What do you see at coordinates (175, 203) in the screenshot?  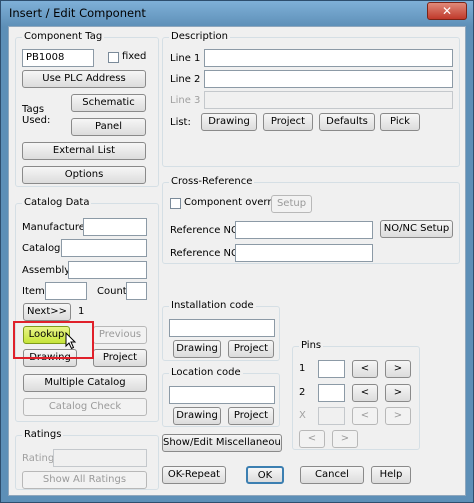 I see `component-override-checkbox` at bounding box center [175, 203].